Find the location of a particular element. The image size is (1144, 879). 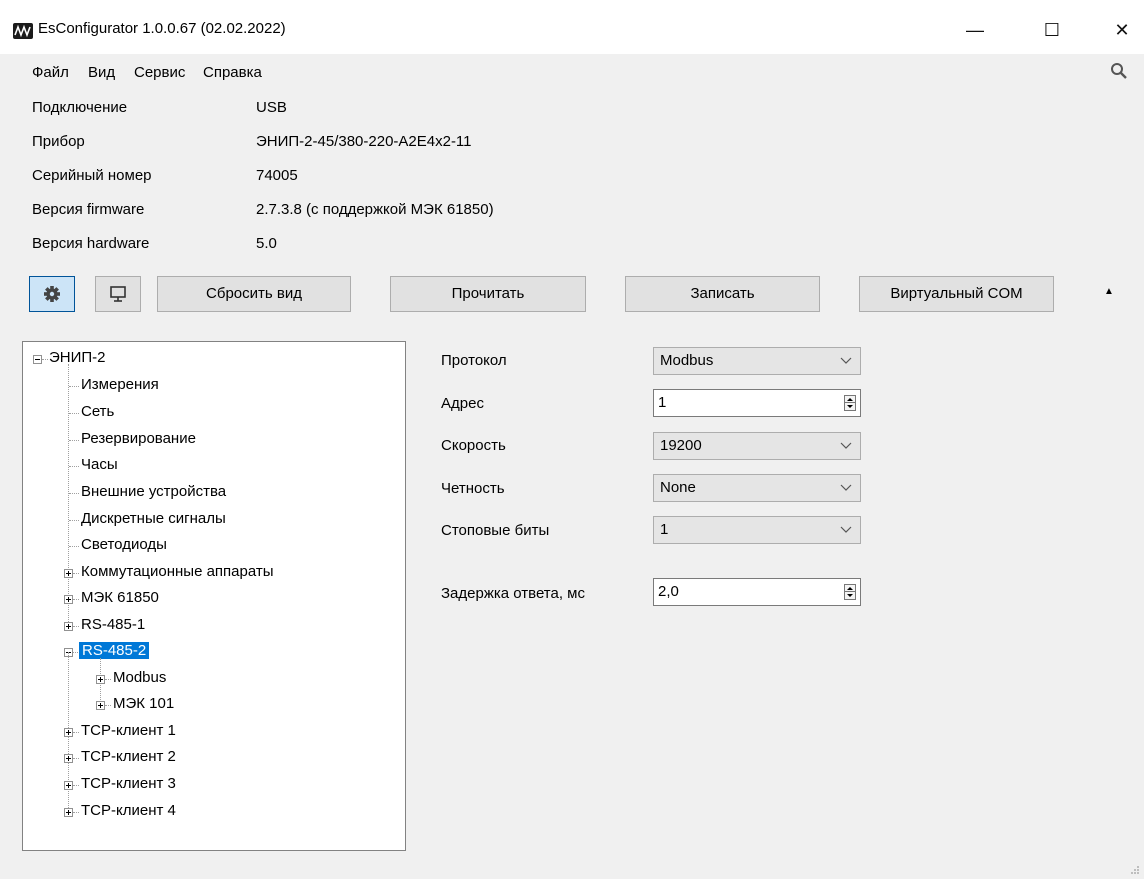

write-button: Записать is located at coordinates (722, 294).